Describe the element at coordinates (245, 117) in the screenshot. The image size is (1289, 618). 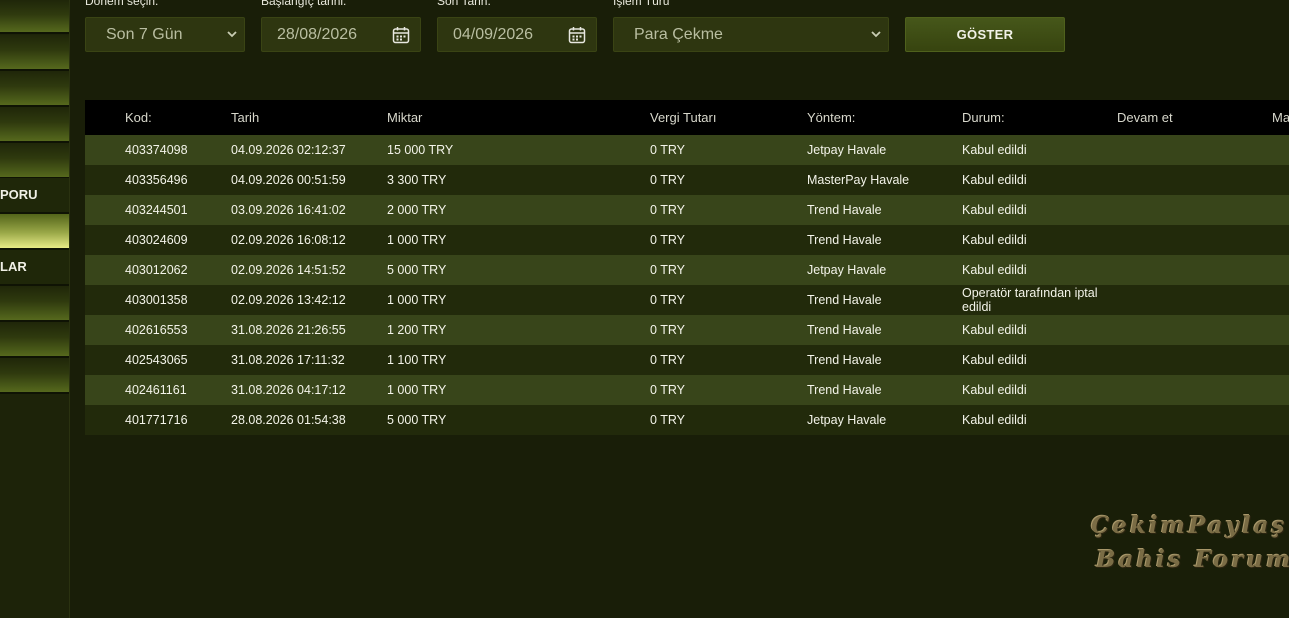
I see `header-date: Tarih` at that location.